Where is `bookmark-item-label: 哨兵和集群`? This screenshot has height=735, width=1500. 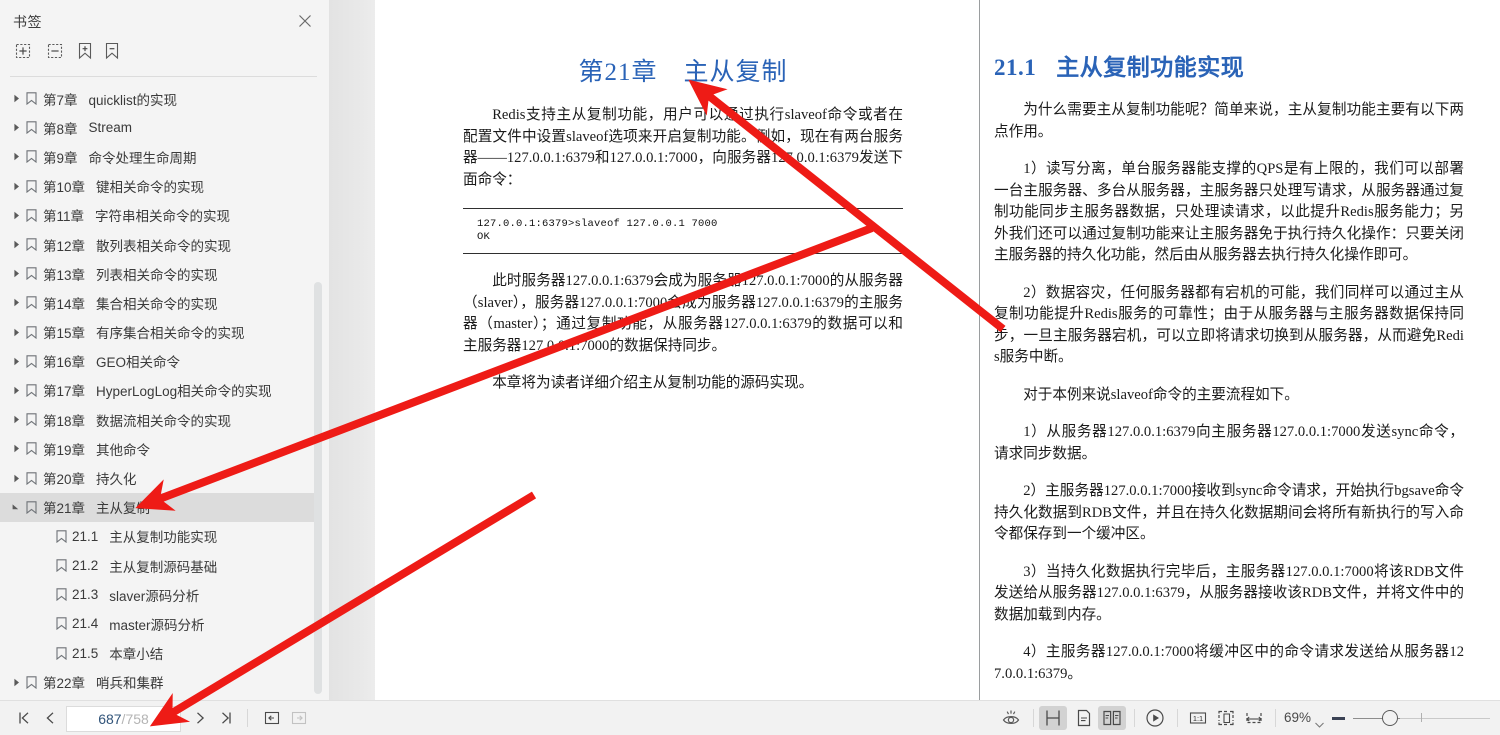
bookmark-item-label: 哨兵和集群 is located at coordinates (130, 684).